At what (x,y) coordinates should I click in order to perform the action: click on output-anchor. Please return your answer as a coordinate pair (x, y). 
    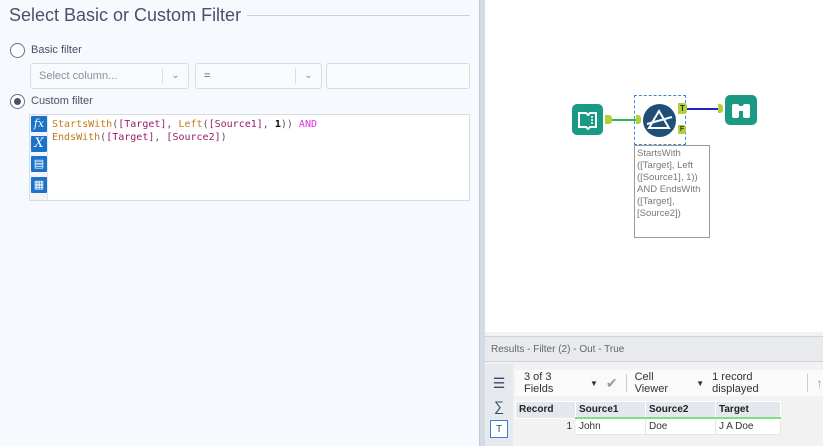
    Looking at the image, I should click on (608, 119).